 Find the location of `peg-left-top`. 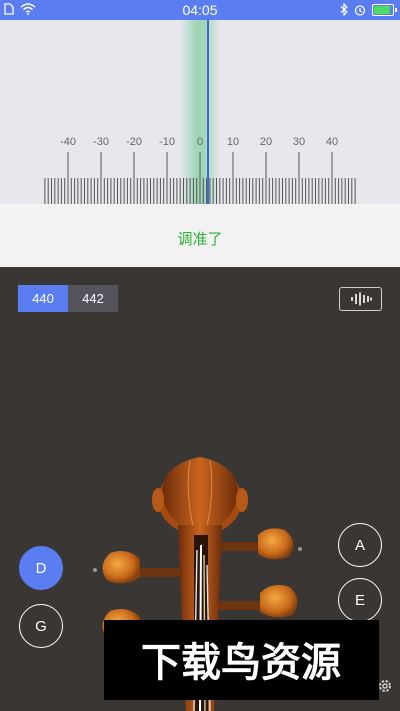

peg-left-top is located at coordinates (121, 567).